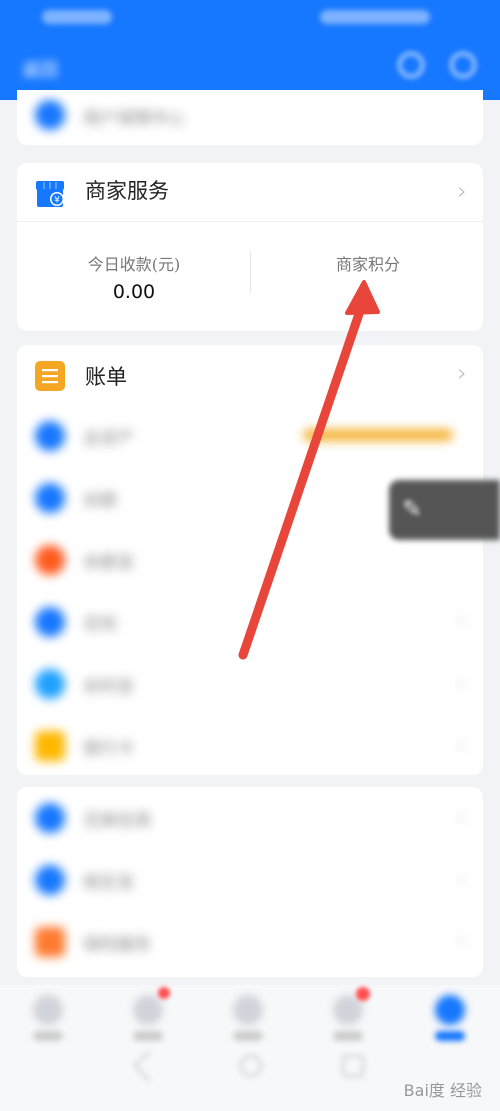 The width and height of the screenshot is (500, 1111). Describe the element at coordinates (251, 1066) in the screenshot. I see `nav-home-icon` at that location.